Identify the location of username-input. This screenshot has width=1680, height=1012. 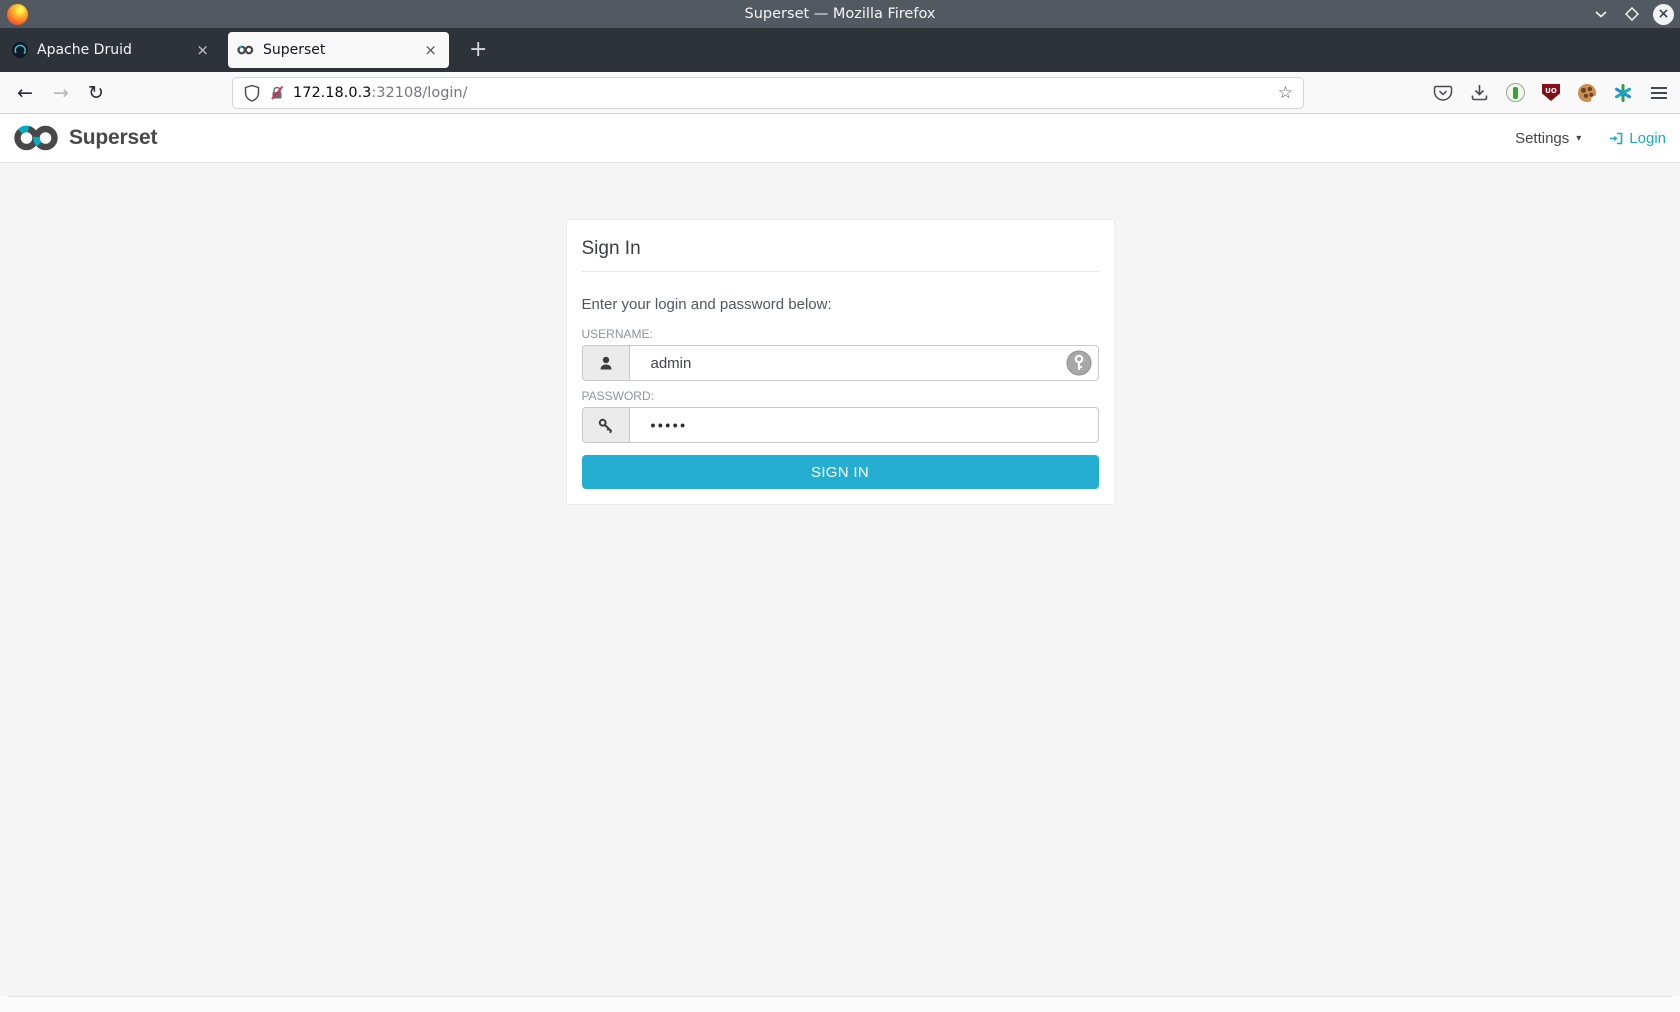
(863, 363).